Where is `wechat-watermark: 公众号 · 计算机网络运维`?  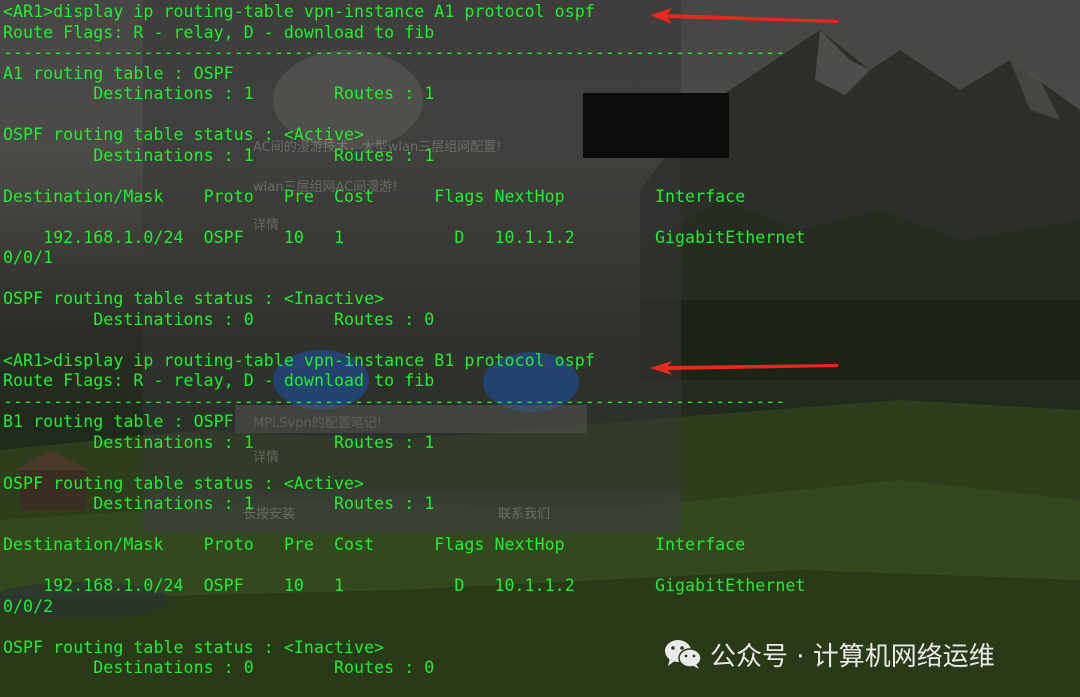
wechat-watermark: 公众号 · 计算机网络运维 is located at coordinates (829, 654).